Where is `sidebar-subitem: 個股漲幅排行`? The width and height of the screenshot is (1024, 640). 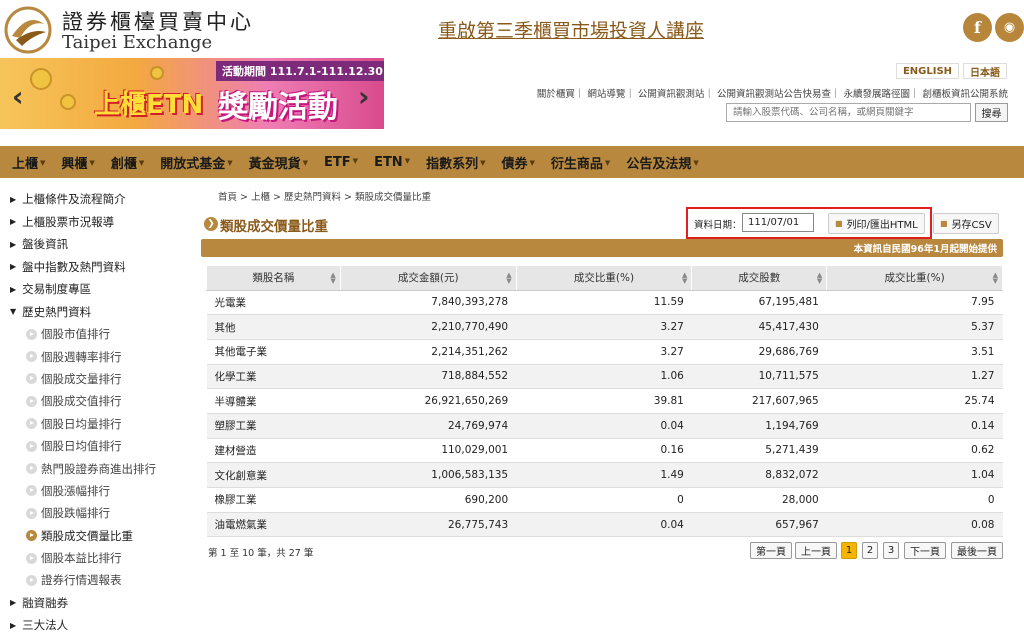 sidebar-subitem: 個股漲幅排行 is located at coordinates (95, 491).